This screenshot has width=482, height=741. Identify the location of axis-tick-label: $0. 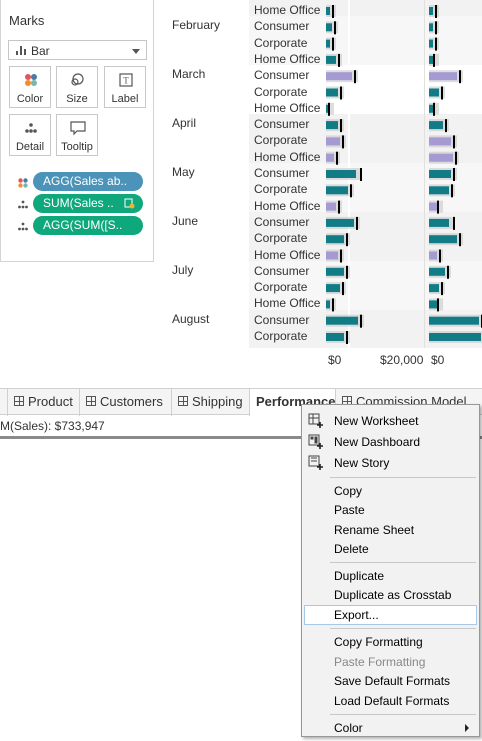
(335, 360).